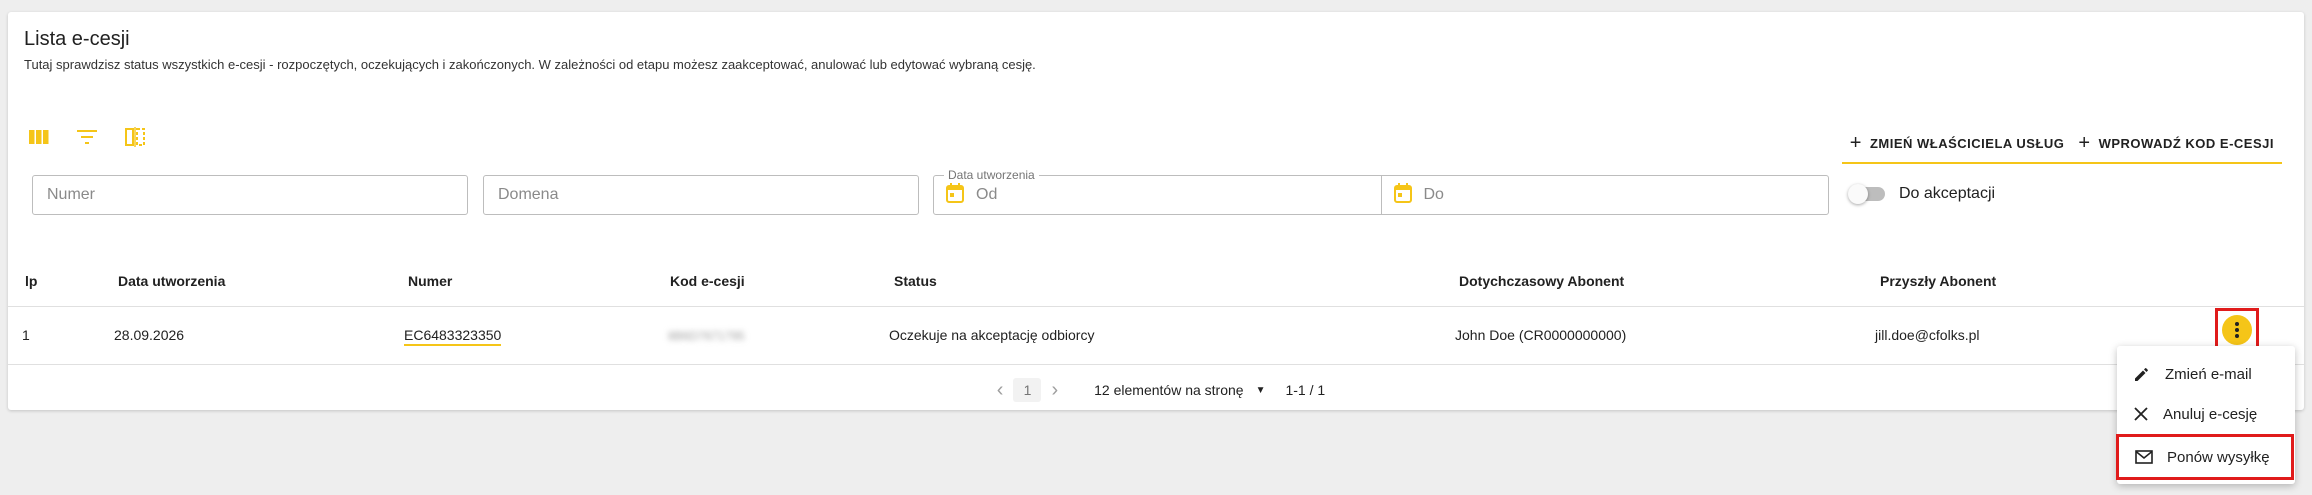 The height and width of the screenshot is (495, 2312). I want to click on more-vert-icon, so click(2237, 330).